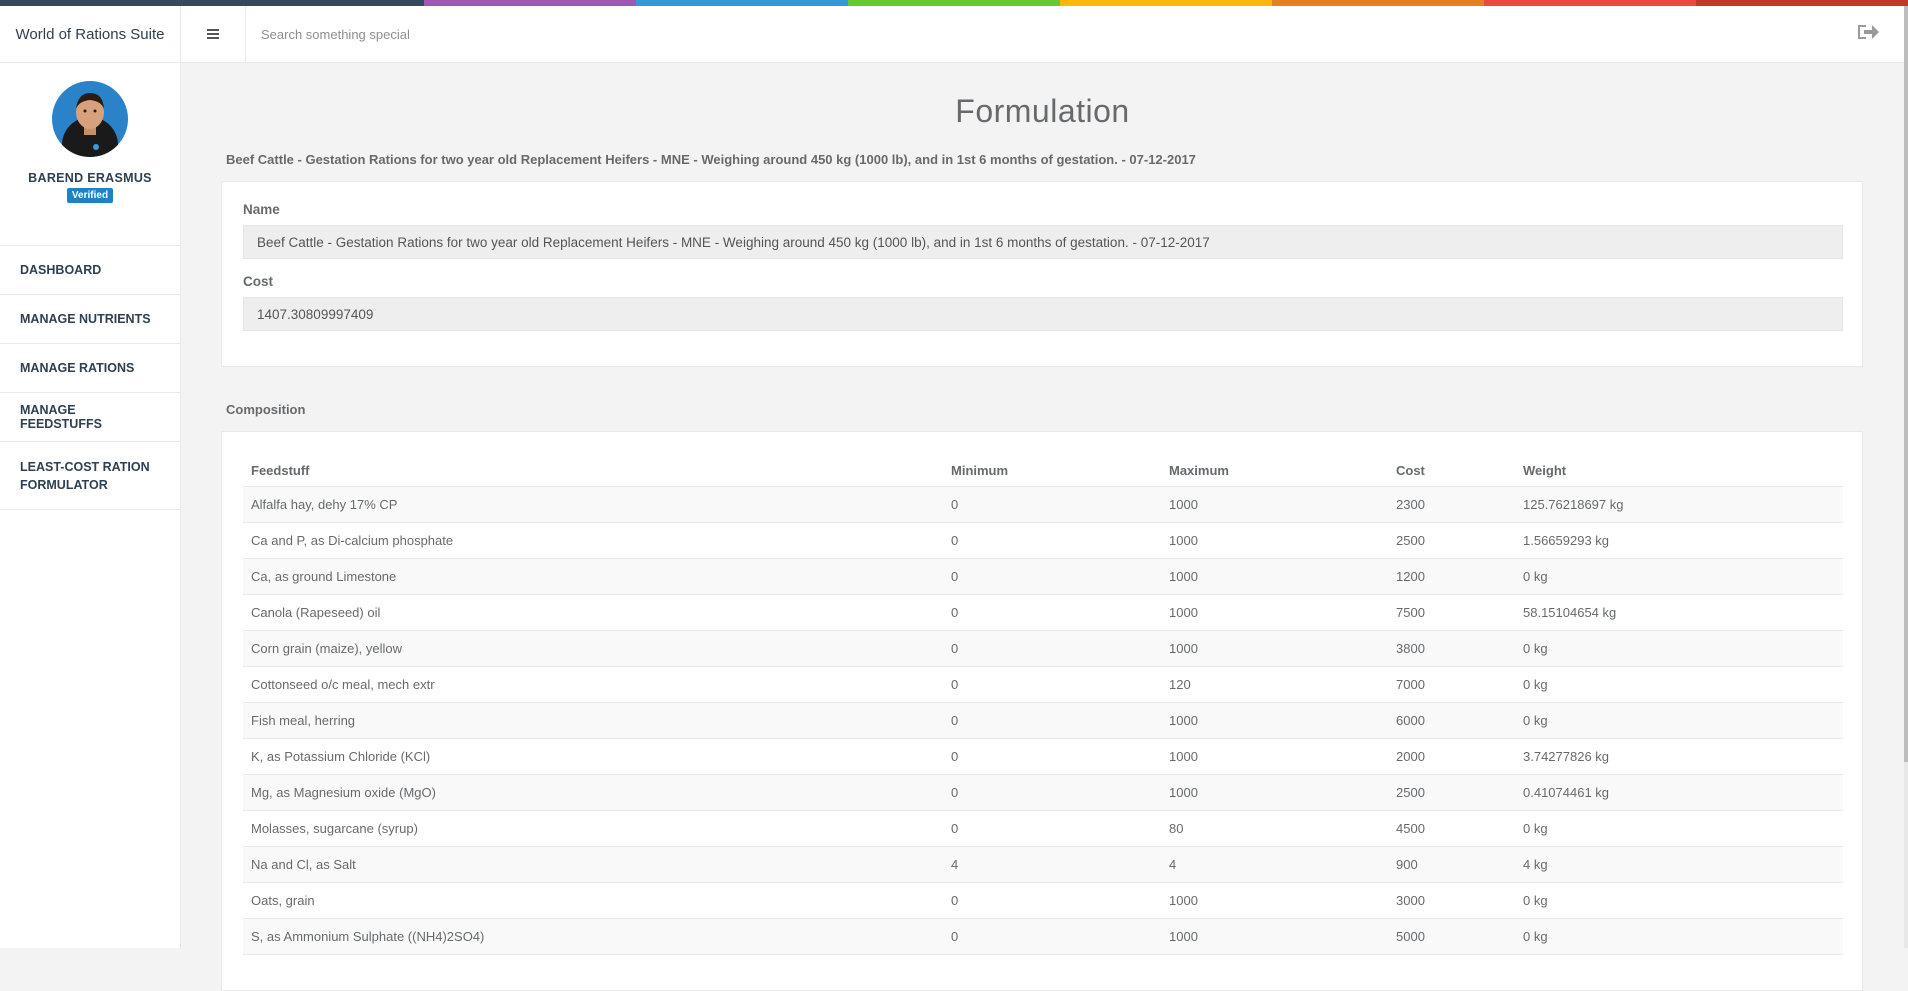 Image resolution: width=1908 pixels, height=991 pixels. I want to click on cell-feedstuff: Fish meal, herring, so click(593, 720).